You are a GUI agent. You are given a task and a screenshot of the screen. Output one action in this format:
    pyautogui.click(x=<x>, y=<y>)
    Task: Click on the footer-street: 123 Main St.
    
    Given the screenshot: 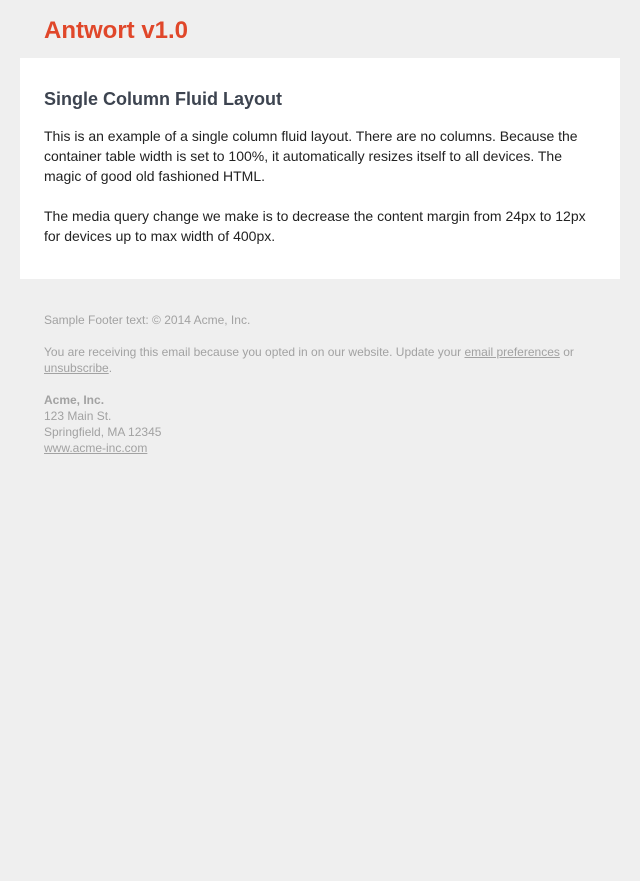 What is the action you would take?
    pyautogui.click(x=78, y=416)
    